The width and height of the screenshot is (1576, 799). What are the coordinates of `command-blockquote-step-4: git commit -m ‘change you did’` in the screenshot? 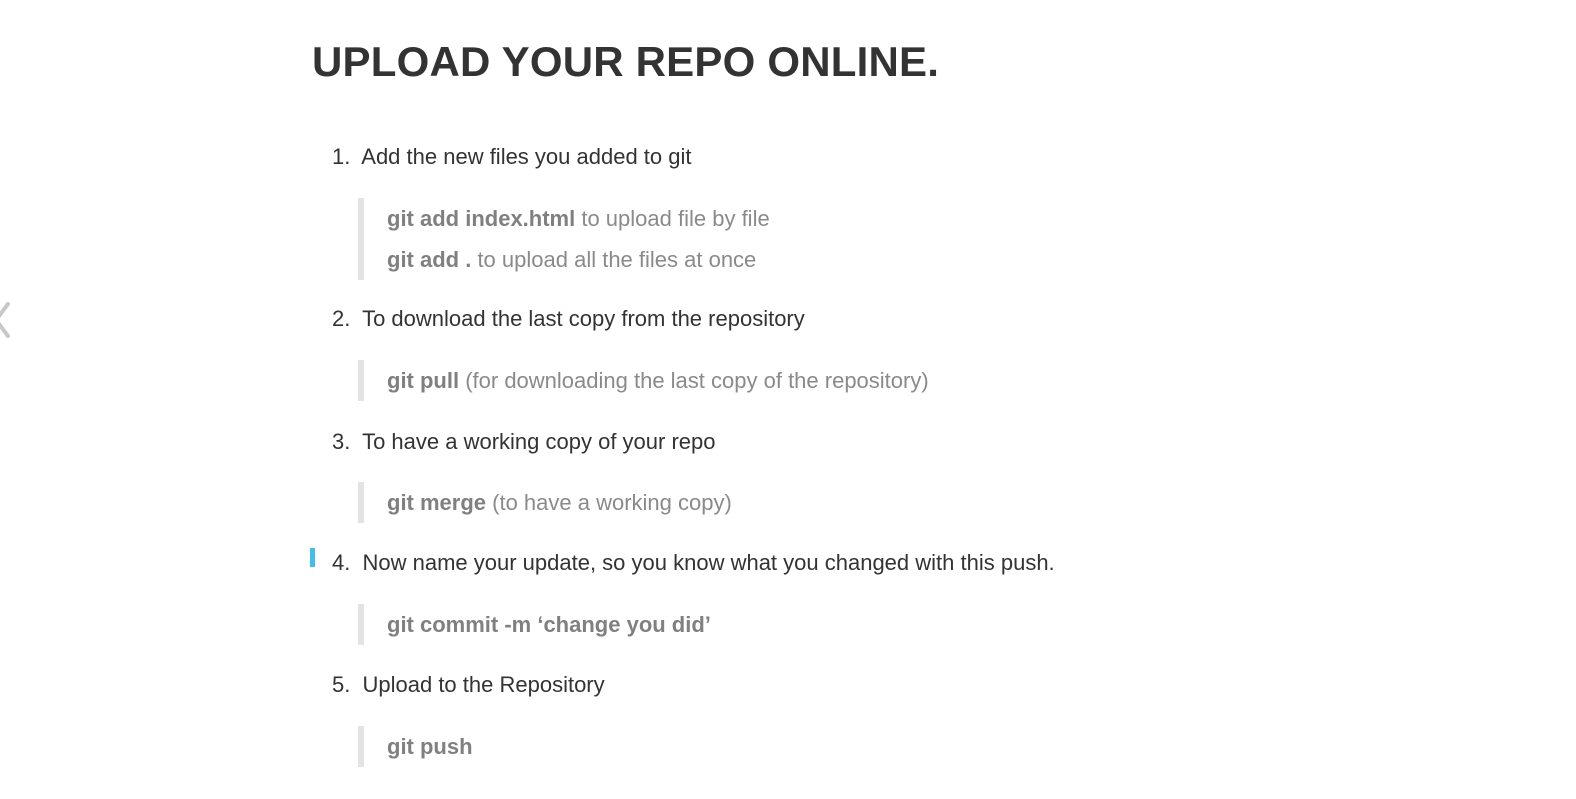 It's located at (534, 624).